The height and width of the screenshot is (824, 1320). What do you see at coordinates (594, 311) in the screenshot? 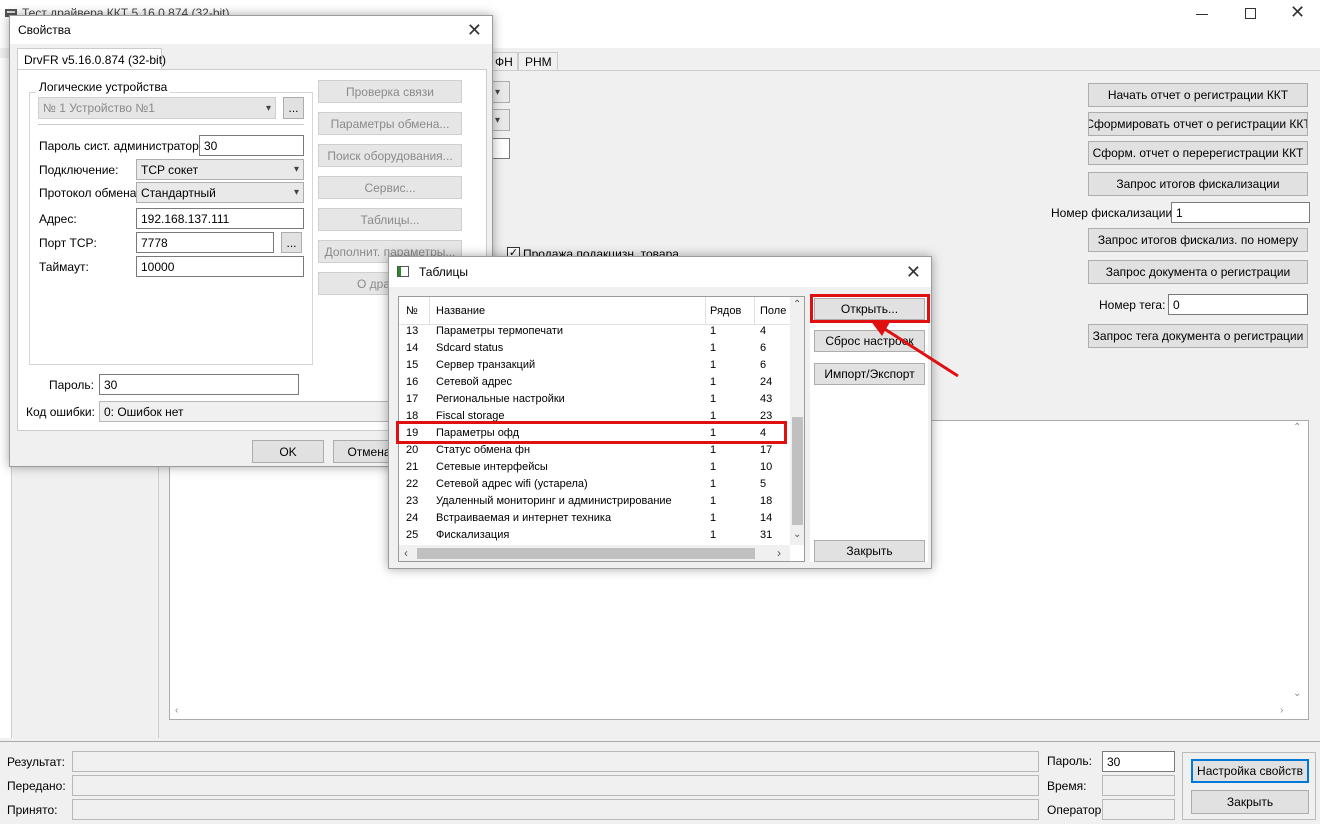
I see `grid-header: № Название Рядов Поле` at bounding box center [594, 311].